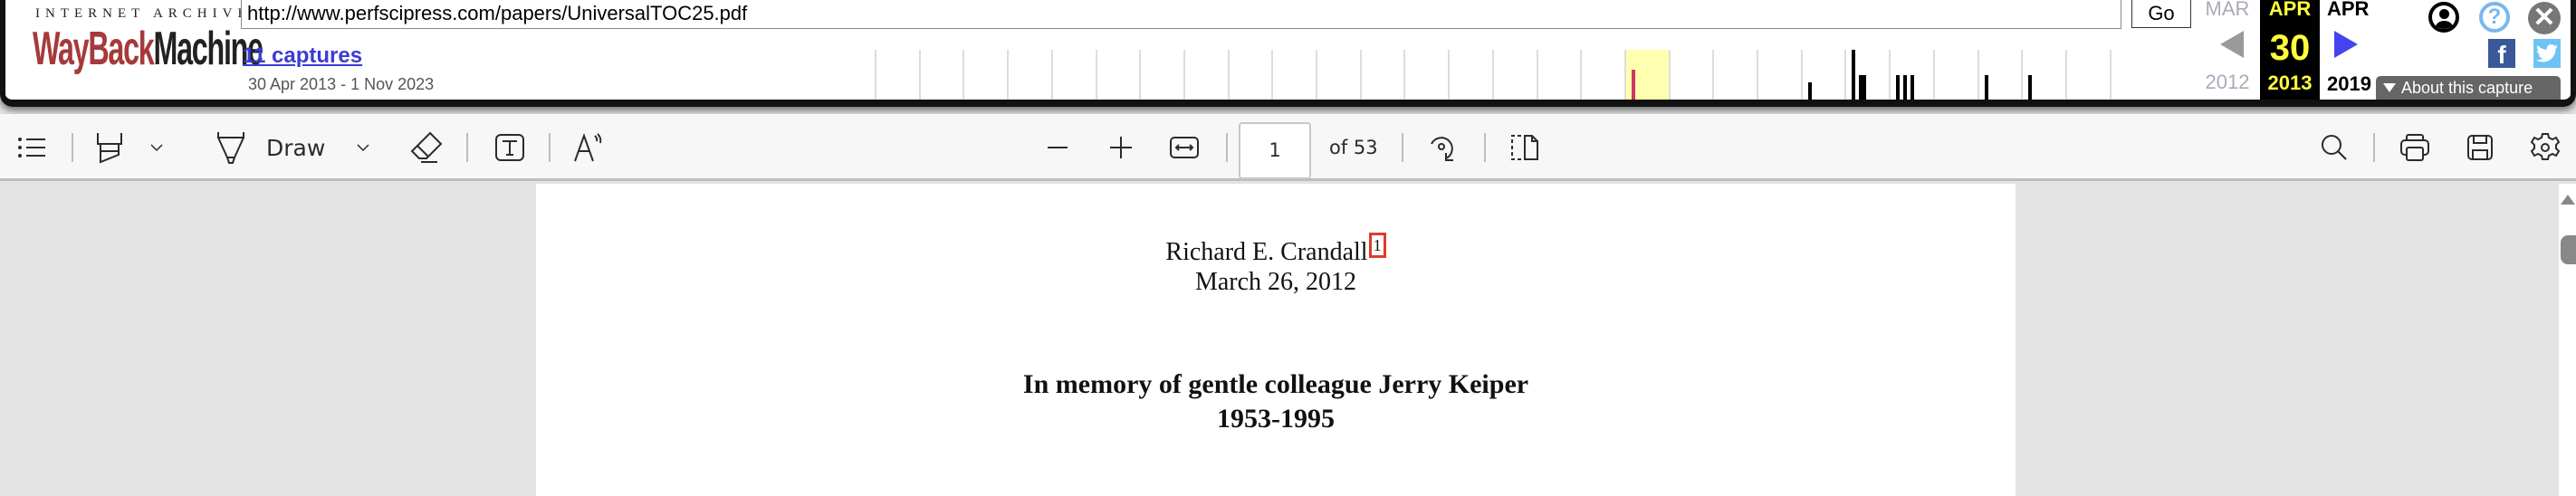 The height and width of the screenshot is (496, 2576). I want to click on sparkline-year-2006, so click(1338, 75).